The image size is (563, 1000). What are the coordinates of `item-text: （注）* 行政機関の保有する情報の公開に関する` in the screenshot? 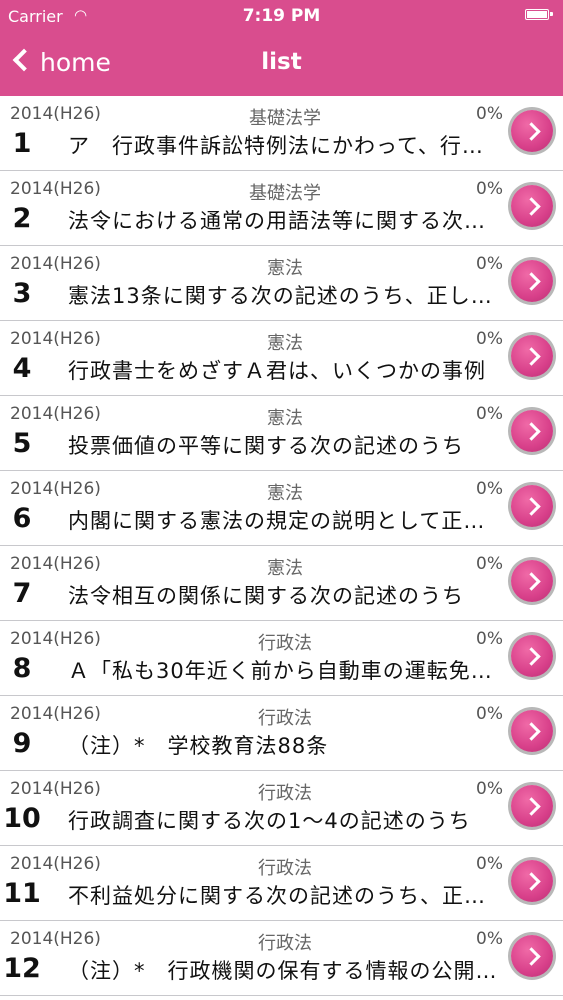 It's located at (285, 971).